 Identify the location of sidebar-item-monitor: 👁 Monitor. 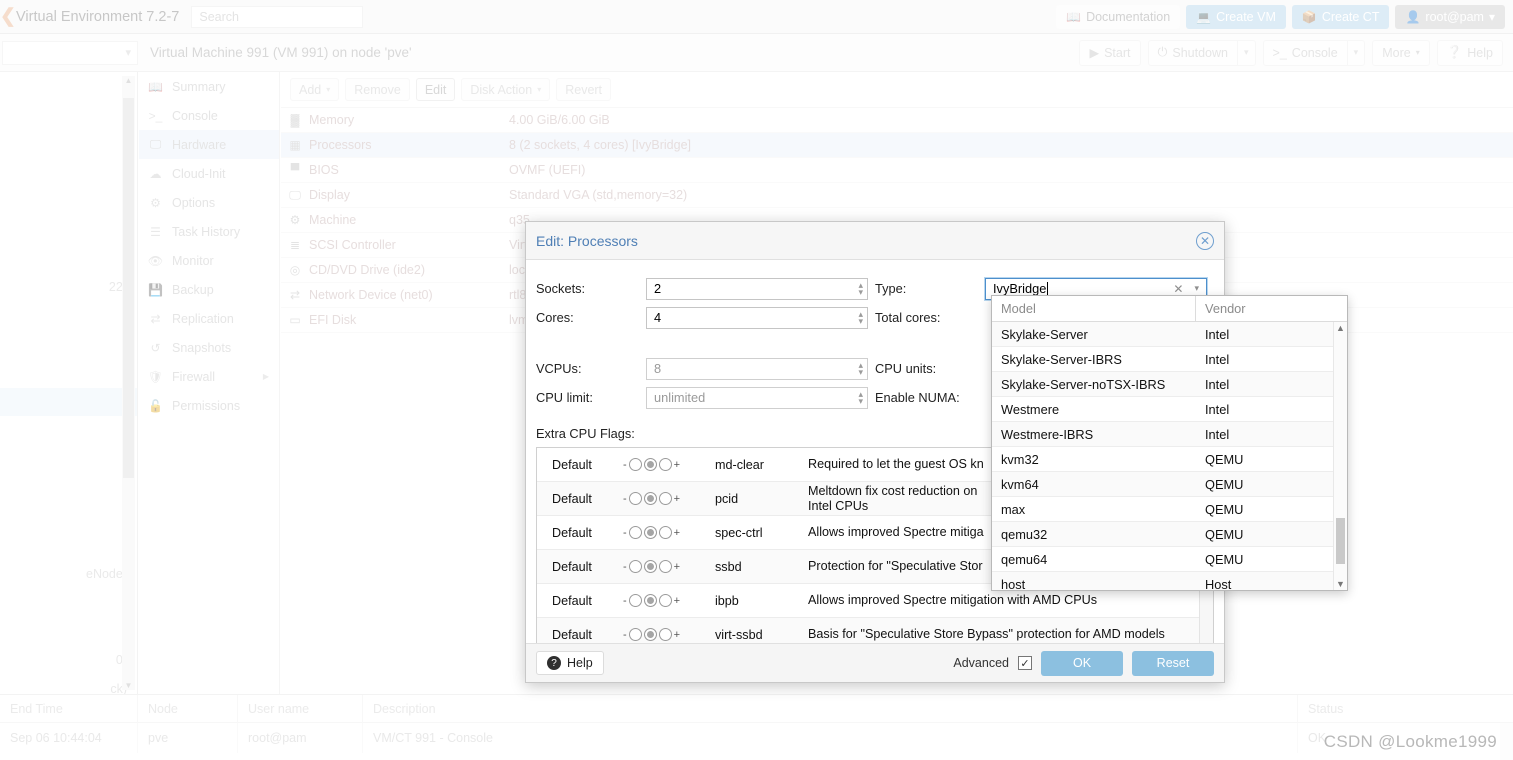
(209, 260).